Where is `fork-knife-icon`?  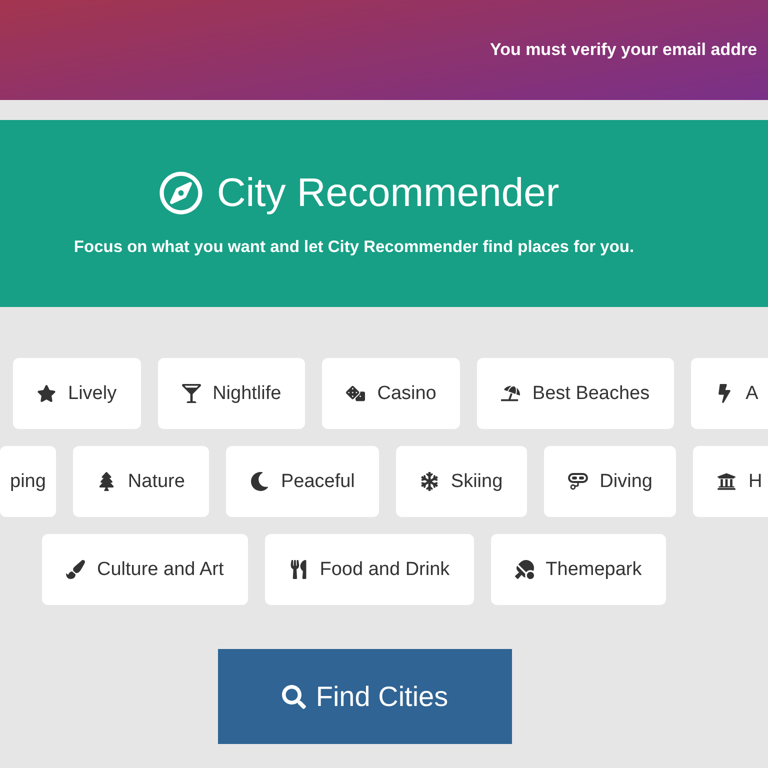
fork-knife-icon is located at coordinates (298, 569).